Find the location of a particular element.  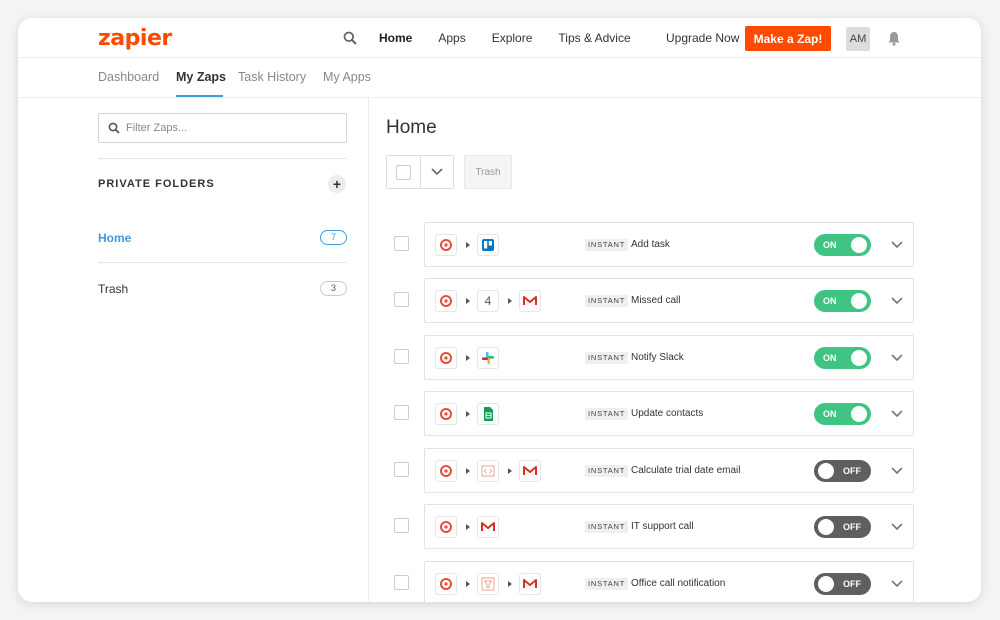

zap-card: INSTANT Update contacts ON is located at coordinates (669, 413).